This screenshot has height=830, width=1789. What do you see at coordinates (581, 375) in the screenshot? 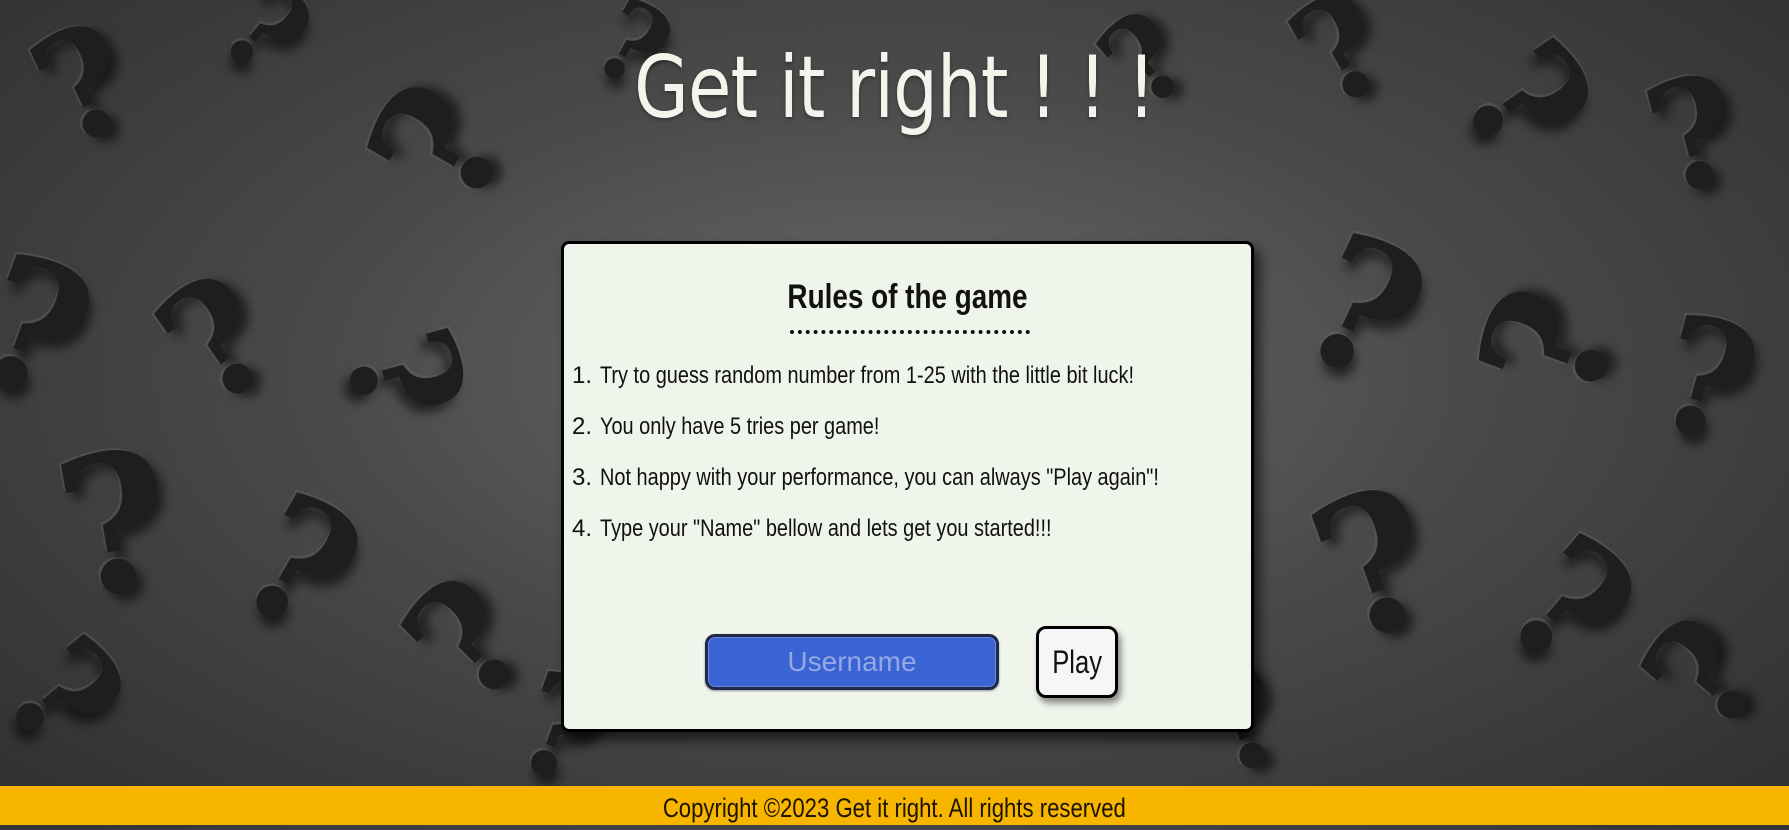
I see `rule-number: 1.` at bounding box center [581, 375].